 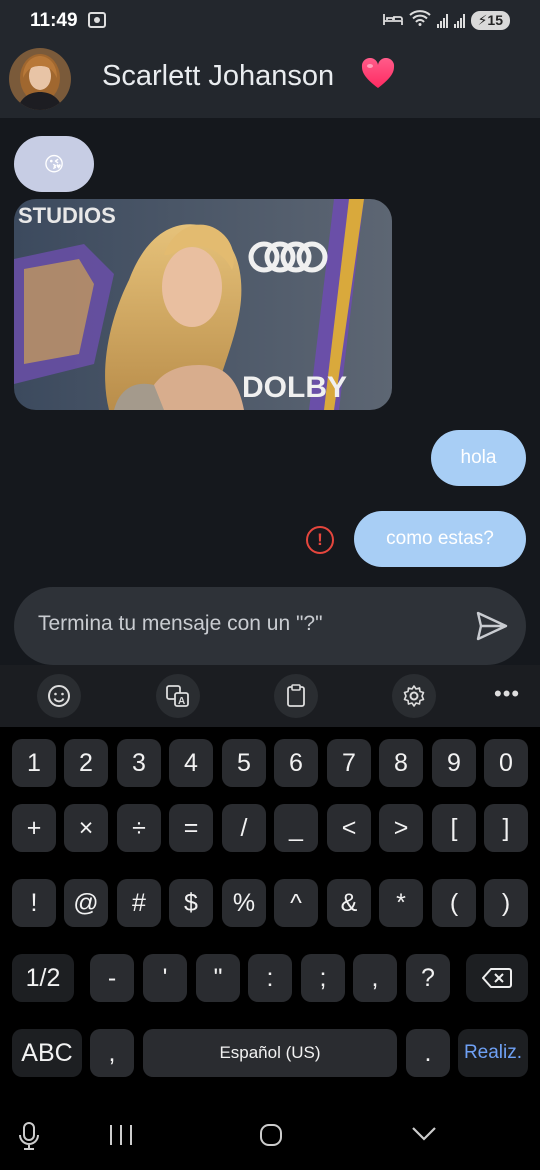 What do you see at coordinates (454, 828) in the screenshot?
I see `key: [` at bounding box center [454, 828].